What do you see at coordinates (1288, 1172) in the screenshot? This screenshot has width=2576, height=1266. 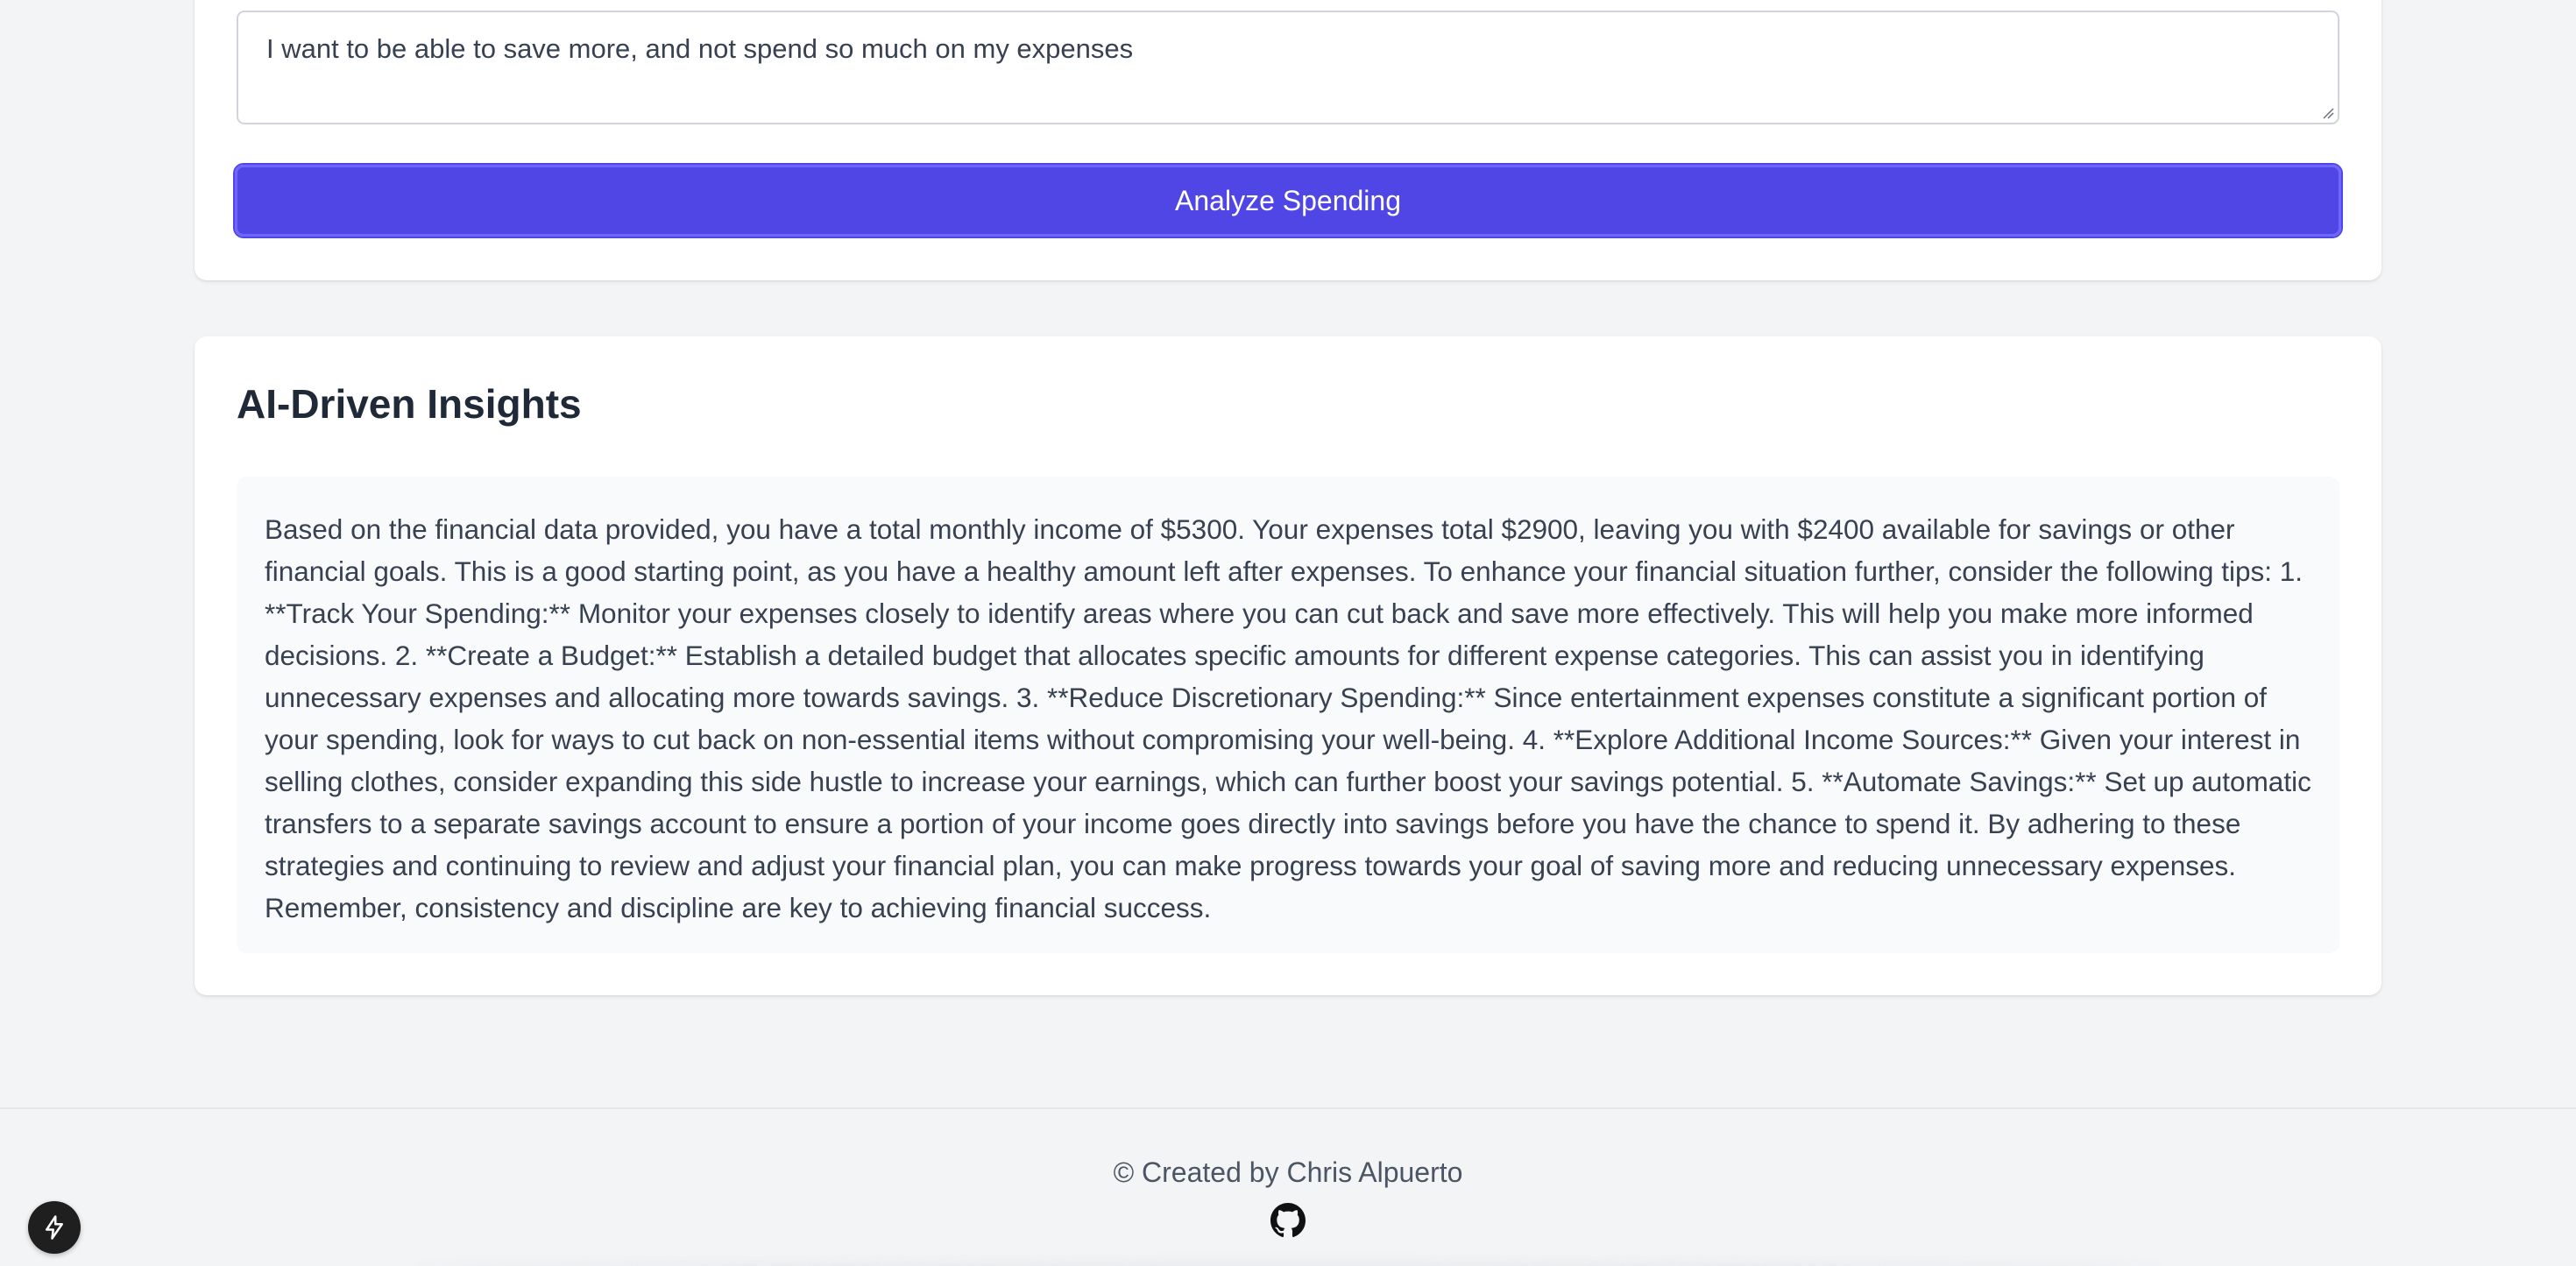 I see `footer-credit: © Created by Chris Alpuerto` at bounding box center [1288, 1172].